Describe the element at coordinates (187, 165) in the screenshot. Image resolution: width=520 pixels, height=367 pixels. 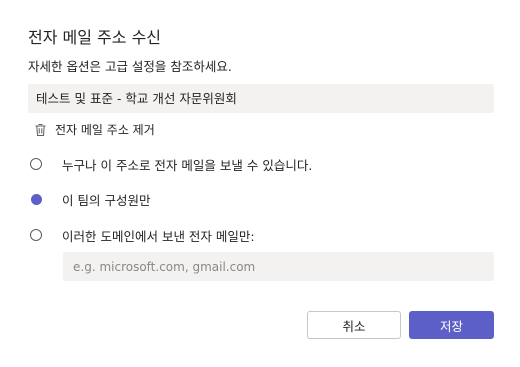
I see `option-anyone-label: 누구나 이 주소로 전자 메일을 보낼 수 있습니다.` at that location.